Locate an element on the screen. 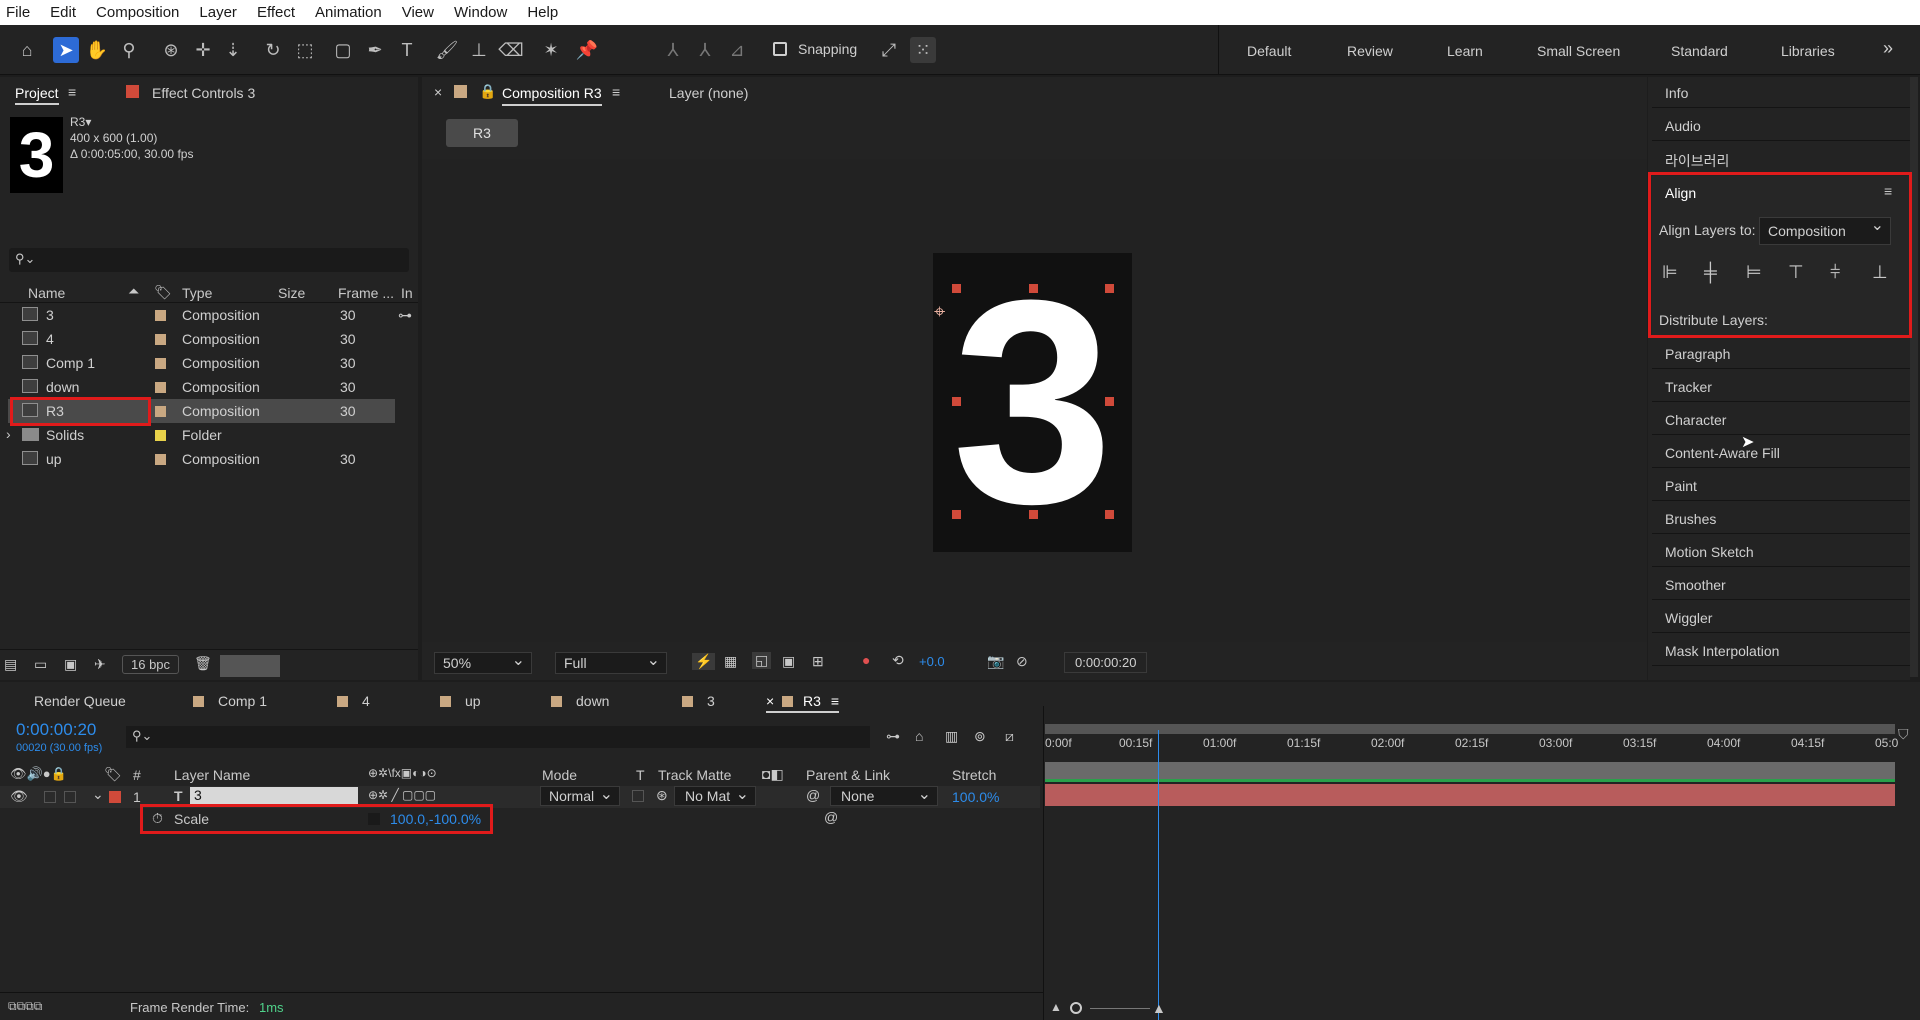 The image size is (1920, 1020). puppet-pin-icon: 📌 is located at coordinates (587, 50).